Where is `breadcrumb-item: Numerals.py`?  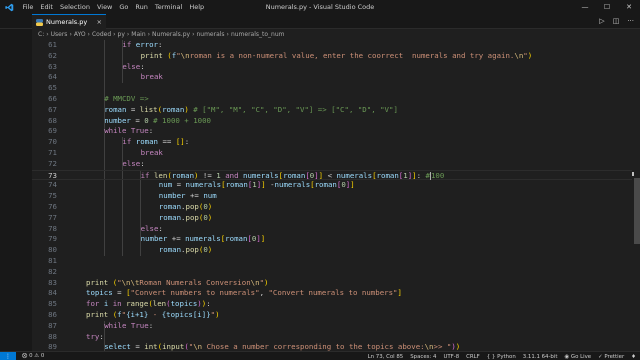
breadcrumb-item: Numerals.py is located at coordinates (171, 34).